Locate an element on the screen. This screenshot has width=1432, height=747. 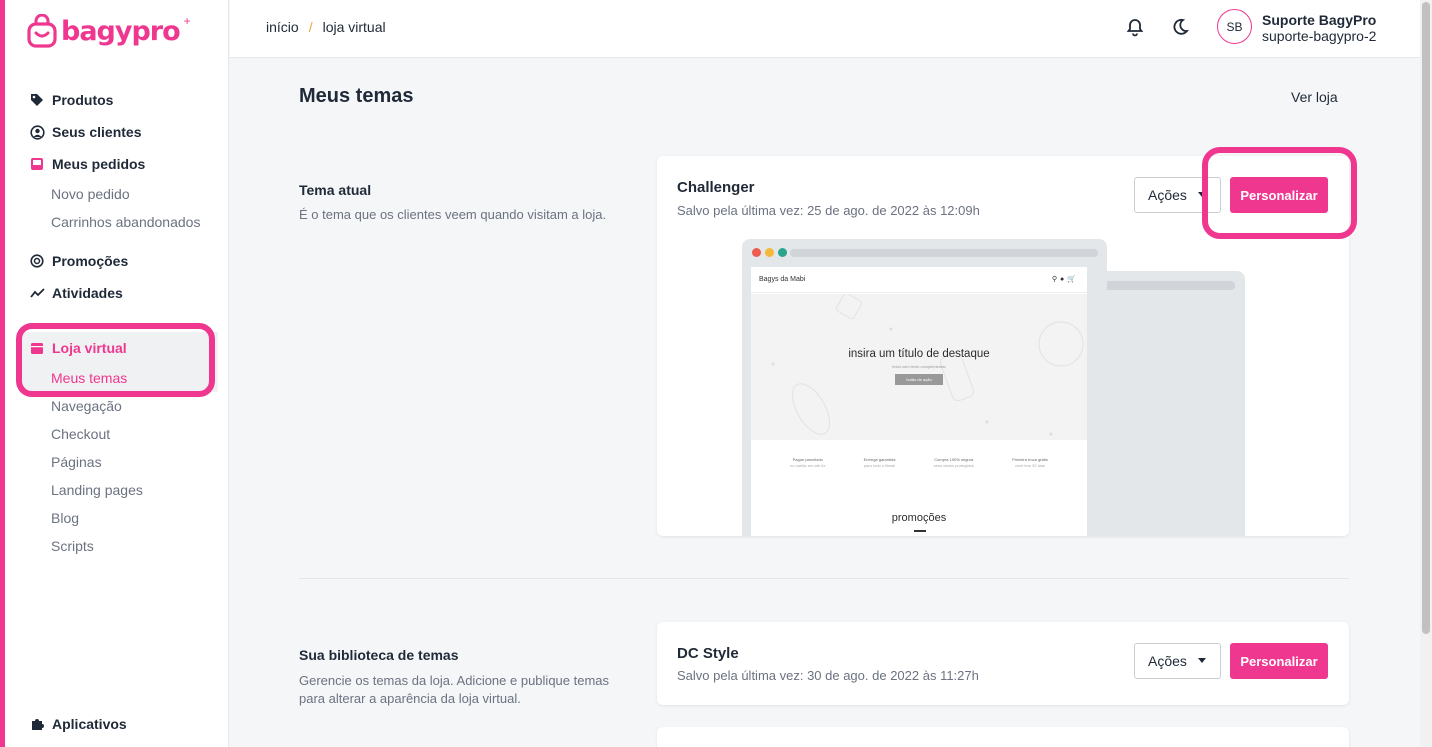
preview-promo-underline is located at coordinates (920, 531).